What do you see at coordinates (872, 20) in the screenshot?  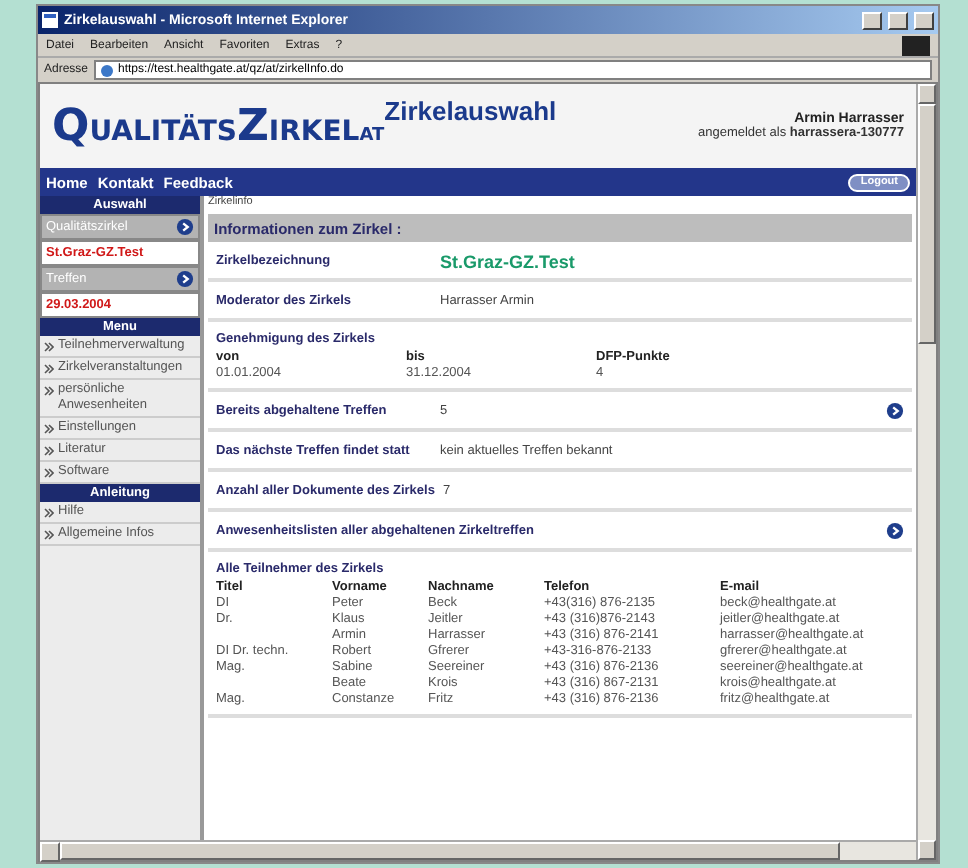 I see `minimize-button` at bounding box center [872, 20].